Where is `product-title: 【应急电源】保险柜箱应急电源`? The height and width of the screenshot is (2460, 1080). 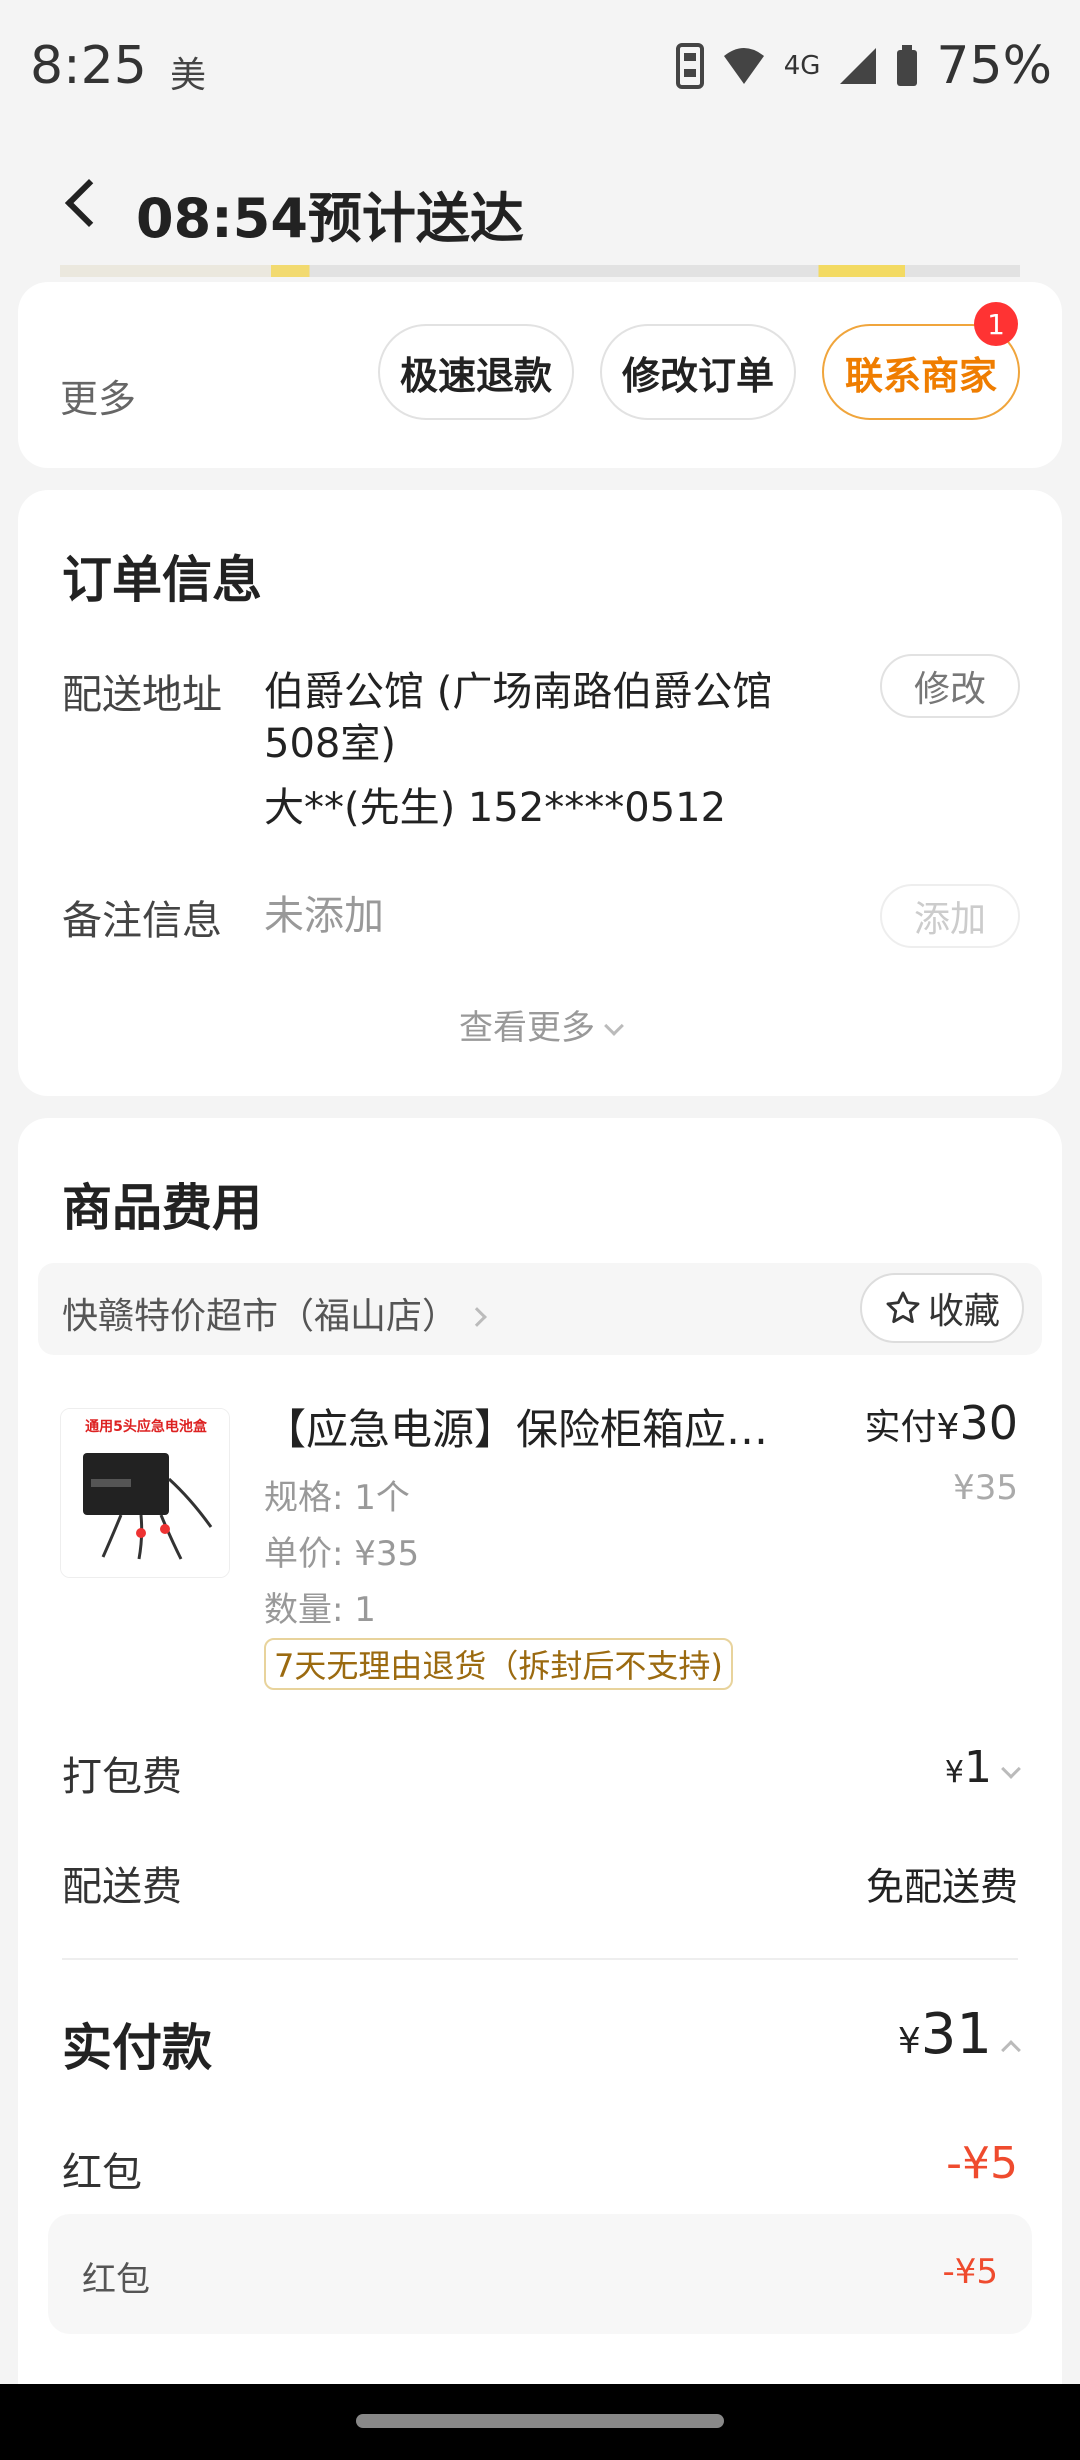
product-title: 【应急电源】保险柜箱应急电源 is located at coordinates (534, 1426).